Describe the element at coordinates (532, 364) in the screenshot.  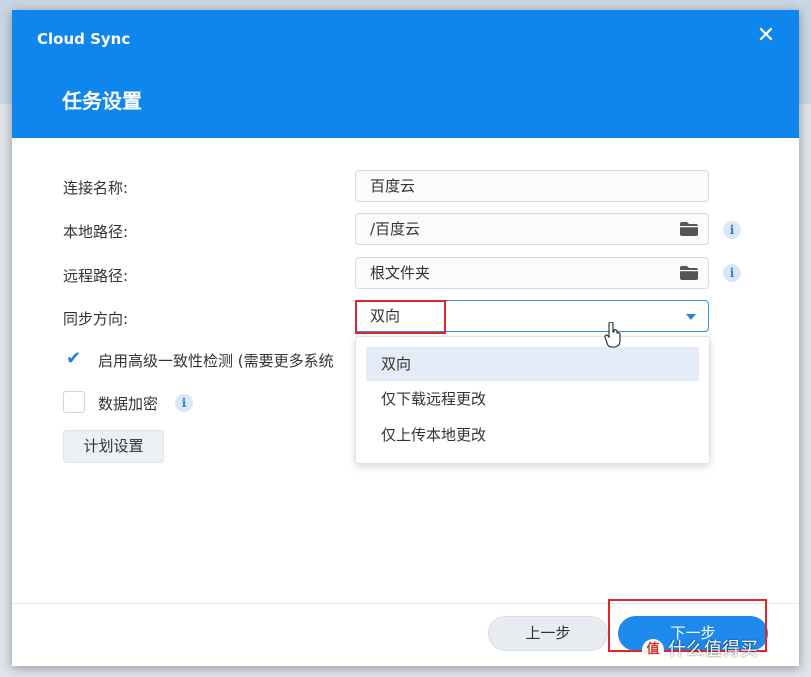
I see `dropdown-option-bidirectional: 双向` at that location.